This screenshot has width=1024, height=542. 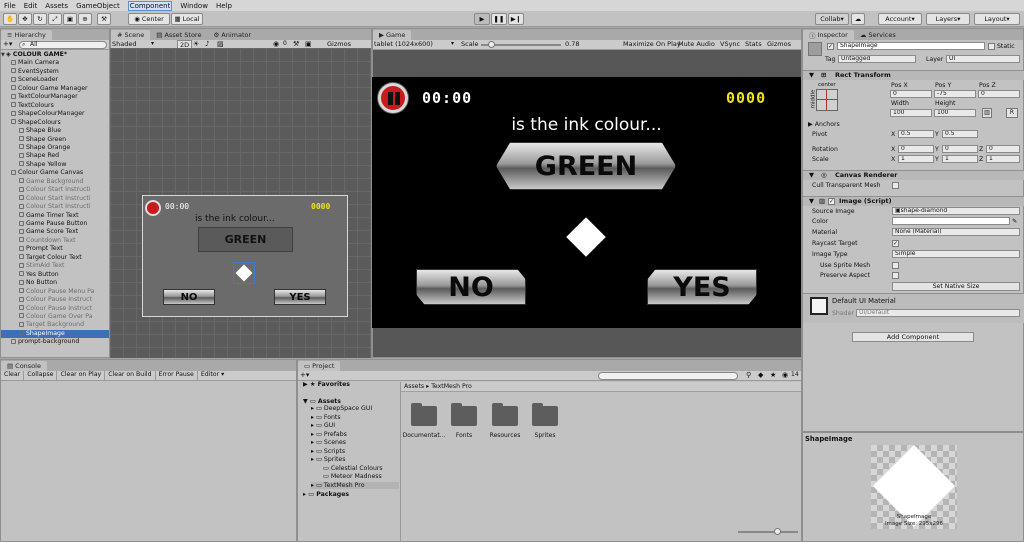 What do you see at coordinates (153, 208) in the screenshot?
I see `scene-pause-icon` at bounding box center [153, 208].